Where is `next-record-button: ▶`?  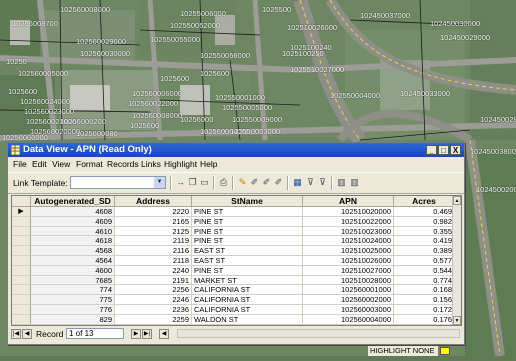 next-record-button: ▶ is located at coordinates (136, 334).